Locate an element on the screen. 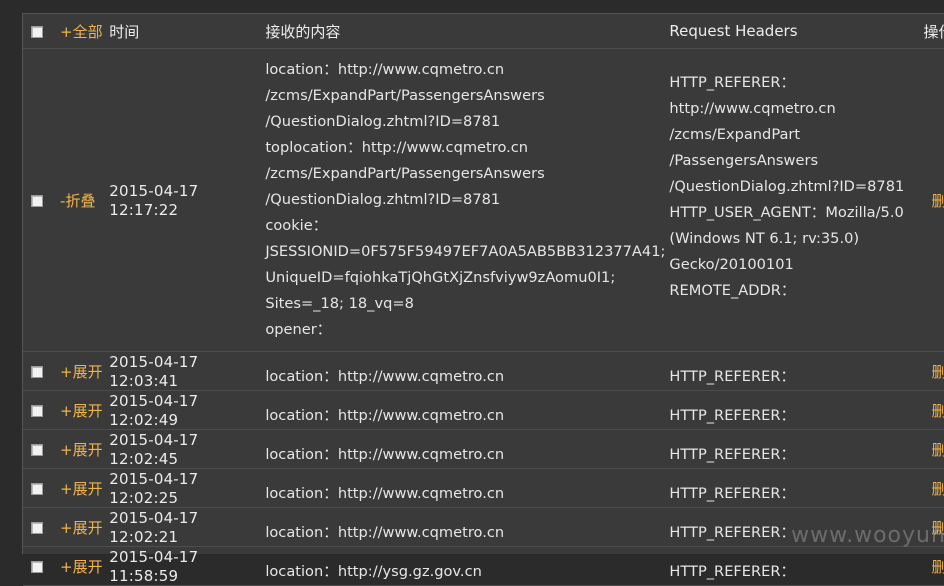 Image resolution: width=944 pixels, height=586 pixels. header-line: HTTP_REFERER： is located at coordinates (732, 82).